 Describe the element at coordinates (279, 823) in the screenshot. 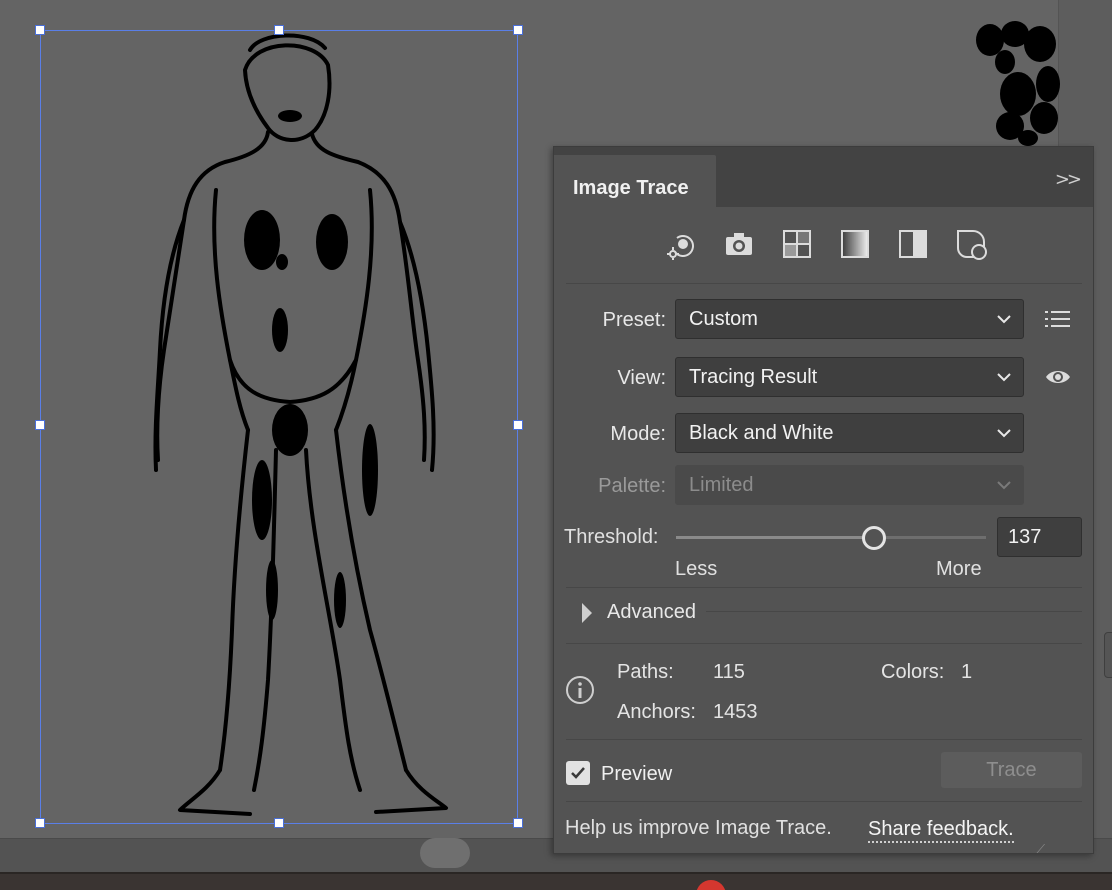

I see `resize-handle-bottom-middle` at that location.